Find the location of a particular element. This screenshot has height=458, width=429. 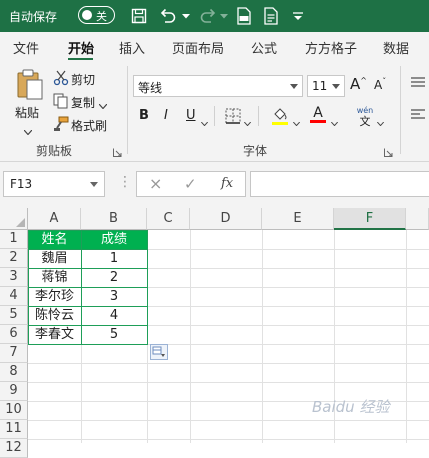

redo-dropdown-icon is located at coordinates (224, 16).